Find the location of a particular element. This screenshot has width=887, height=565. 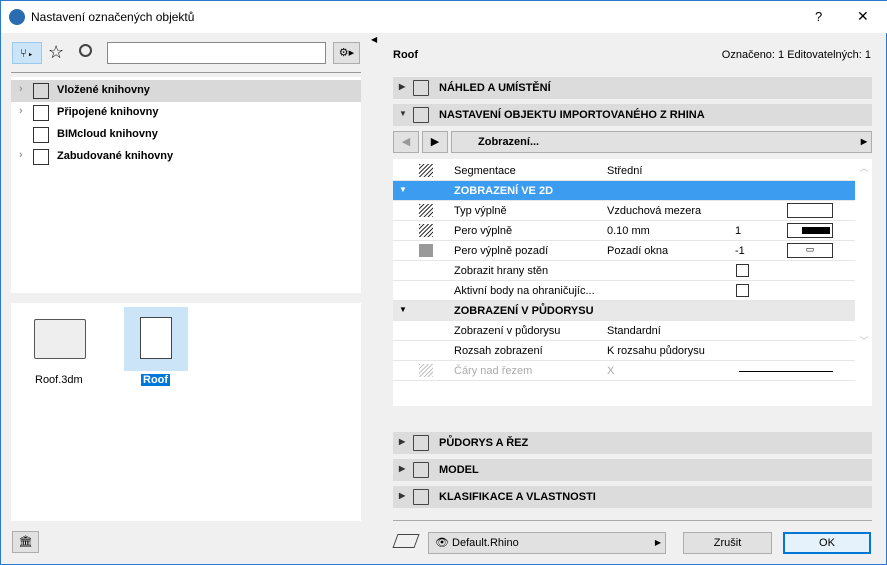

page-select: Zobrazení... ▶ is located at coordinates (661, 142).